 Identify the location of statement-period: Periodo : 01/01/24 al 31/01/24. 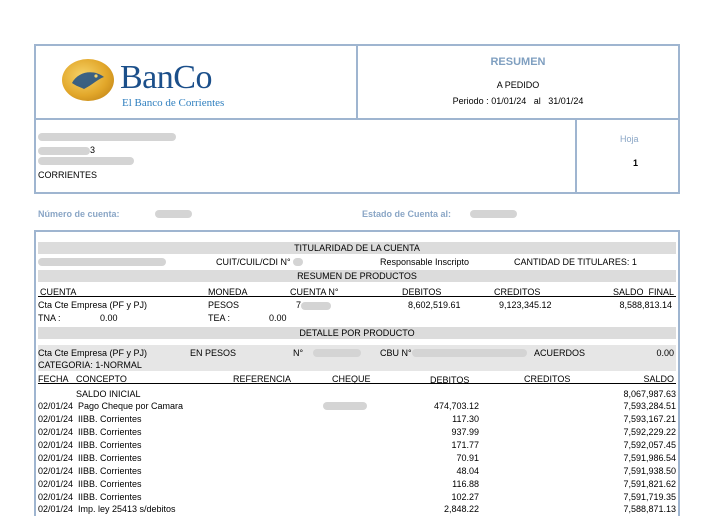
(518, 101).